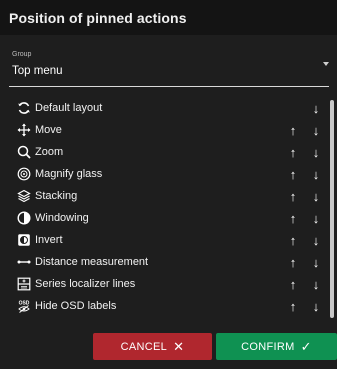 The image size is (337, 369). Describe the element at coordinates (165, 284) in the screenshot. I see `action-row-series-localizer-lines: Series localizer lines ↑ ↓` at that location.